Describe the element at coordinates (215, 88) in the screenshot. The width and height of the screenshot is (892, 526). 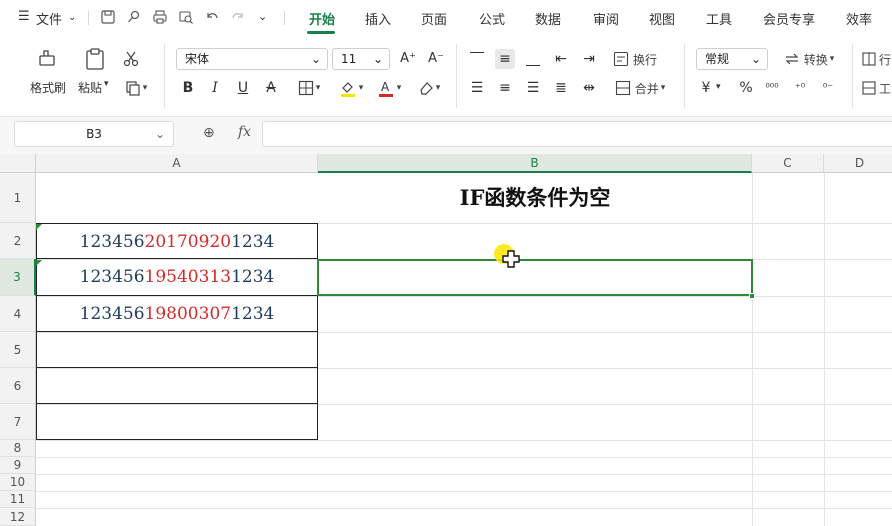
I see `italic-icon: I` at that location.